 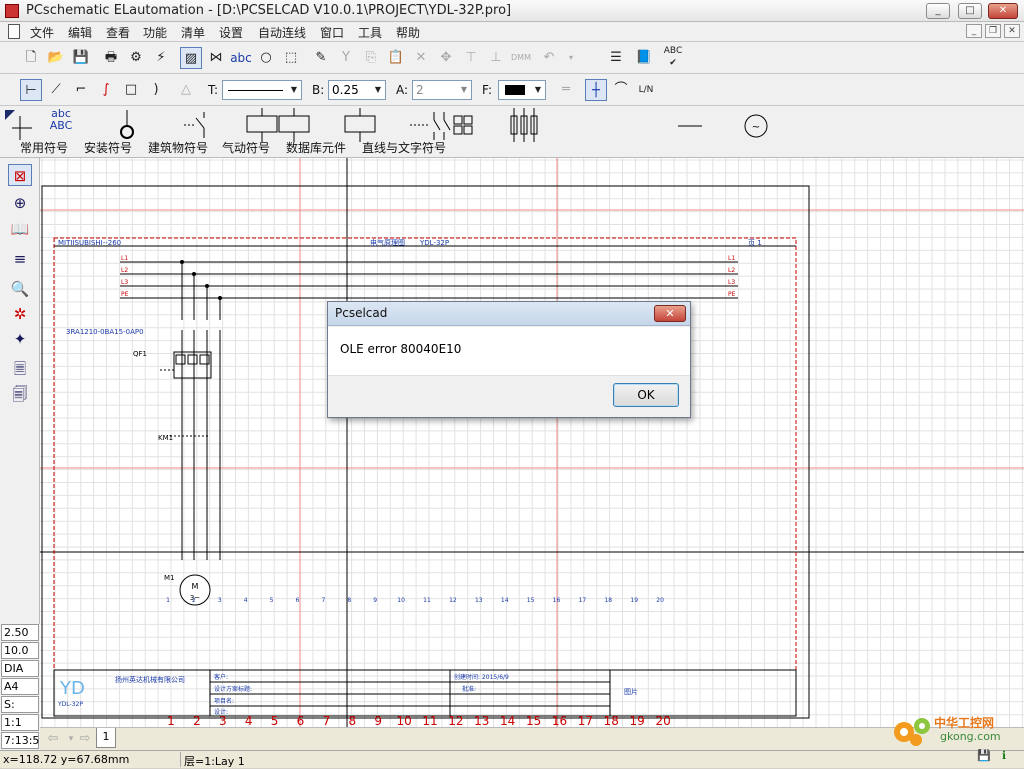 What do you see at coordinates (646, 395) in the screenshot?
I see `ok-button: OK` at bounding box center [646, 395].